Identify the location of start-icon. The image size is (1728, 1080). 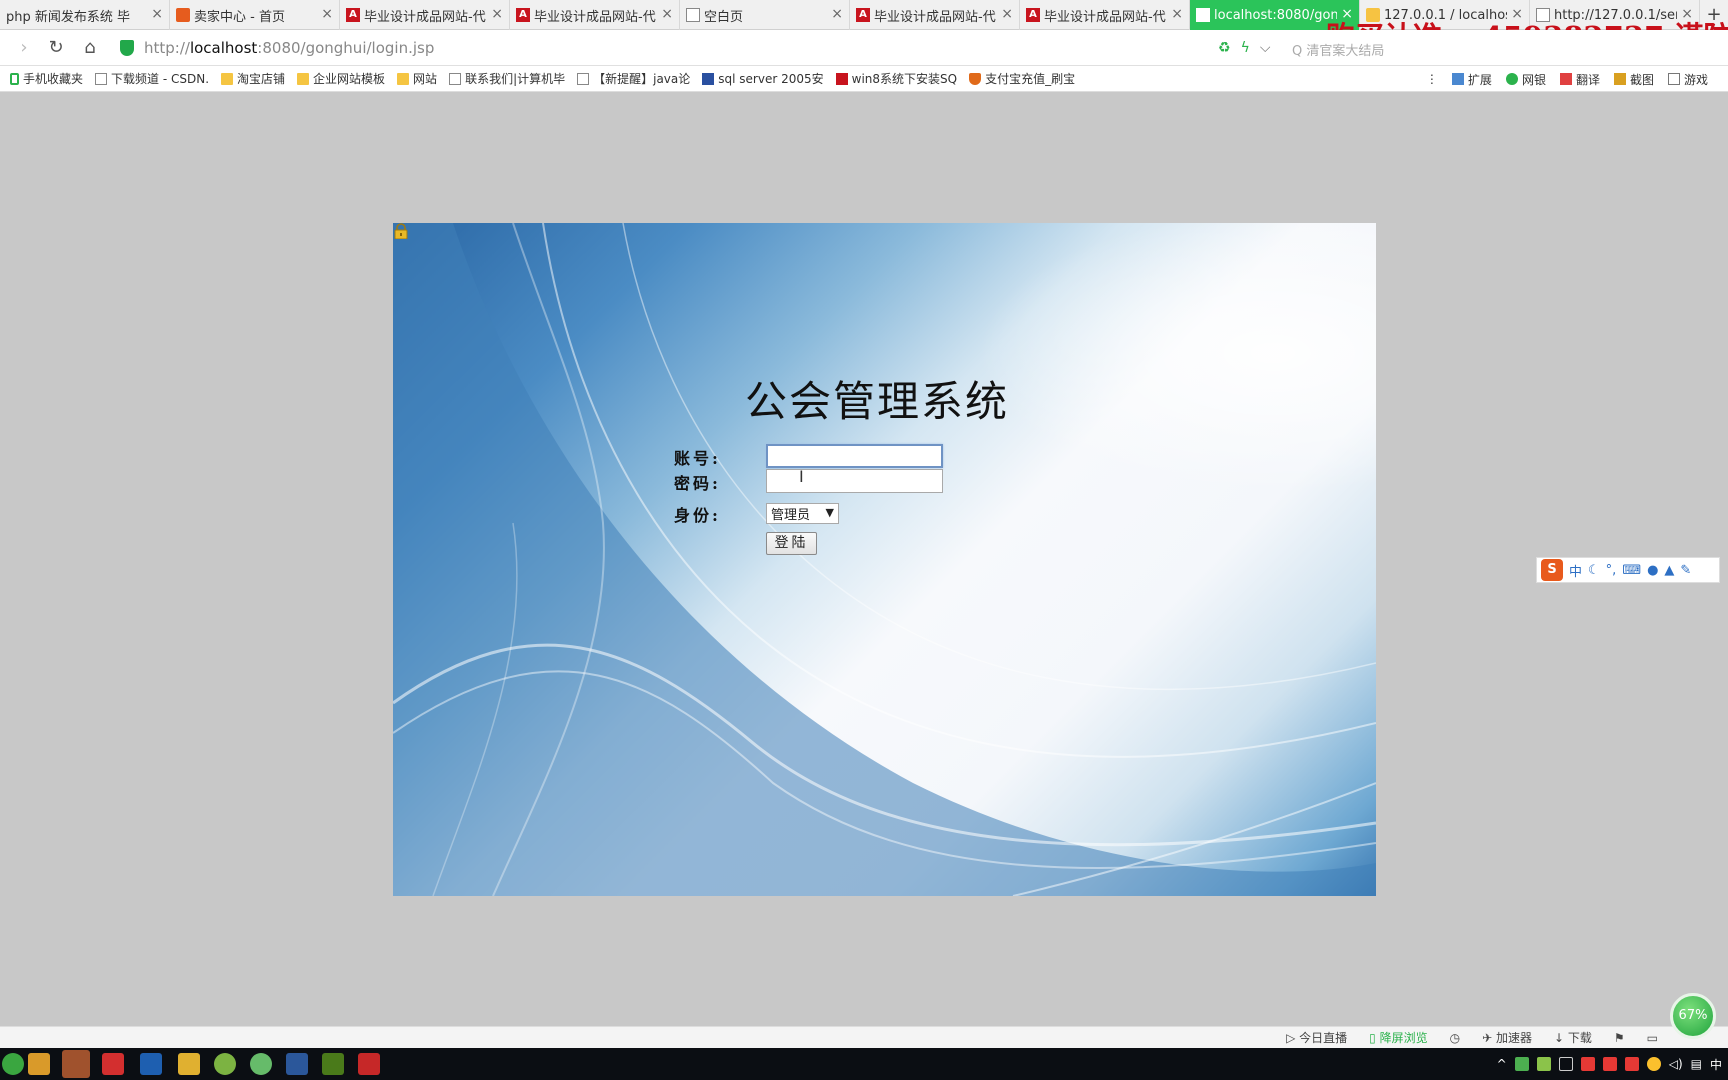
(13, 1064).